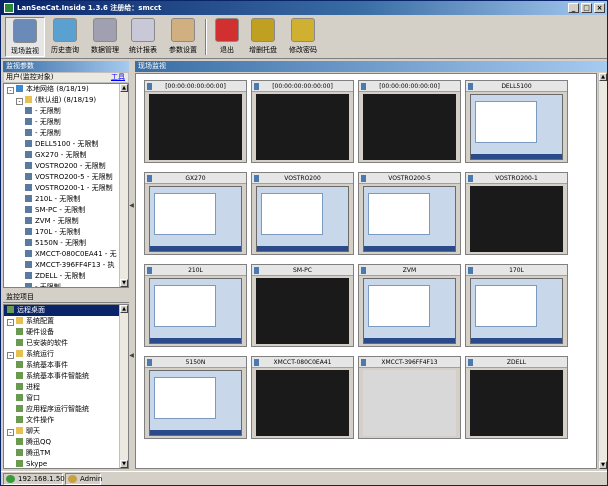  I want to click on monitor-tree-scrollbar: ▲ ▼, so click(123, 386).